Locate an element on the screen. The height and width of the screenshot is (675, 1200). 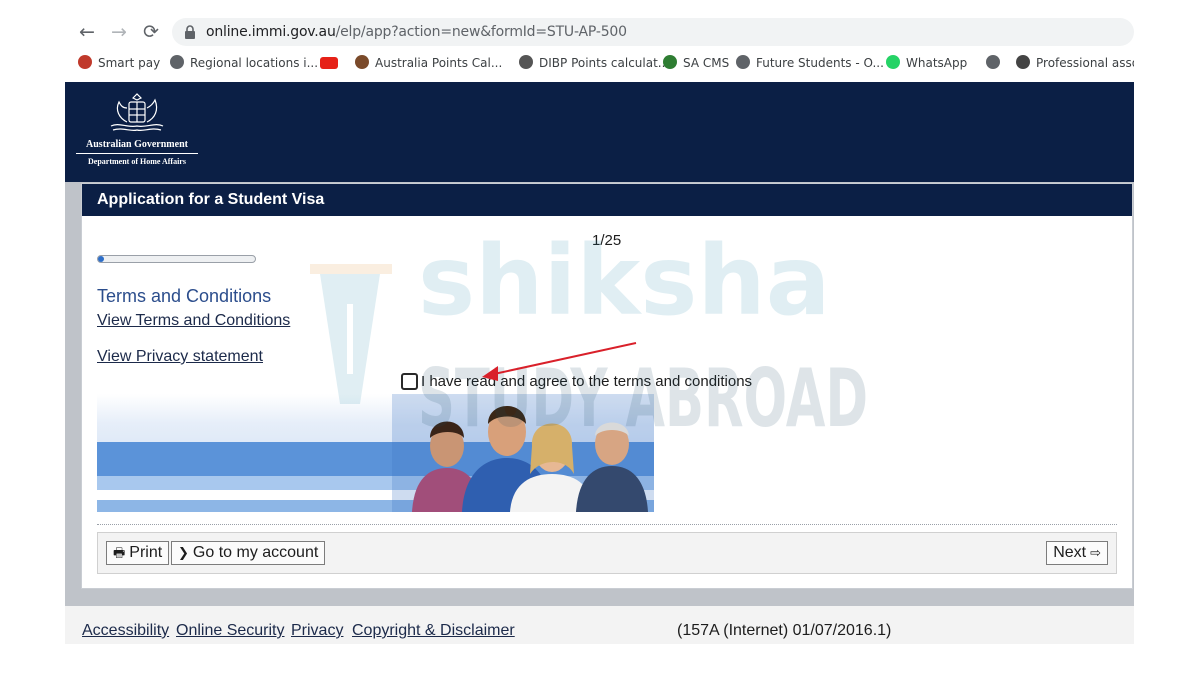
points-calculator-icon is located at coordinates (362, 62).